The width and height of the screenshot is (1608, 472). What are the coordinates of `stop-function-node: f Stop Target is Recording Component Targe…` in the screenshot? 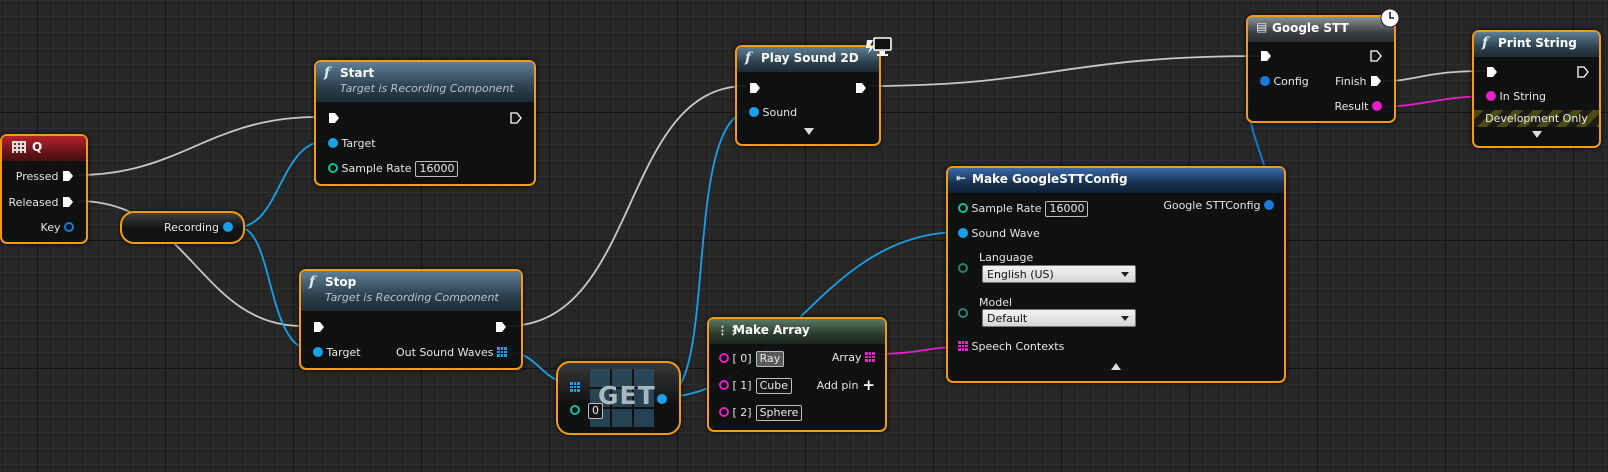 It's located at (411, 319).